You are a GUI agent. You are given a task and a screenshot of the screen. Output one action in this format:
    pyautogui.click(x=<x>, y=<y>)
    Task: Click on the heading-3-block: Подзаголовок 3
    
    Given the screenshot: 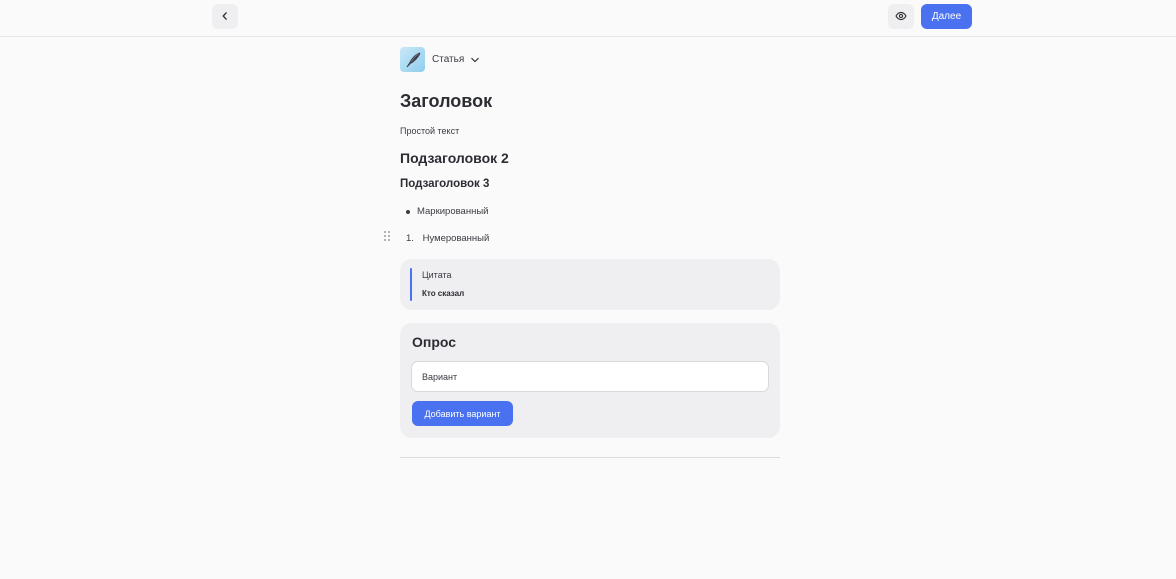 What is the action you would take?
    pyautogui.click(x=444, y=184)
    